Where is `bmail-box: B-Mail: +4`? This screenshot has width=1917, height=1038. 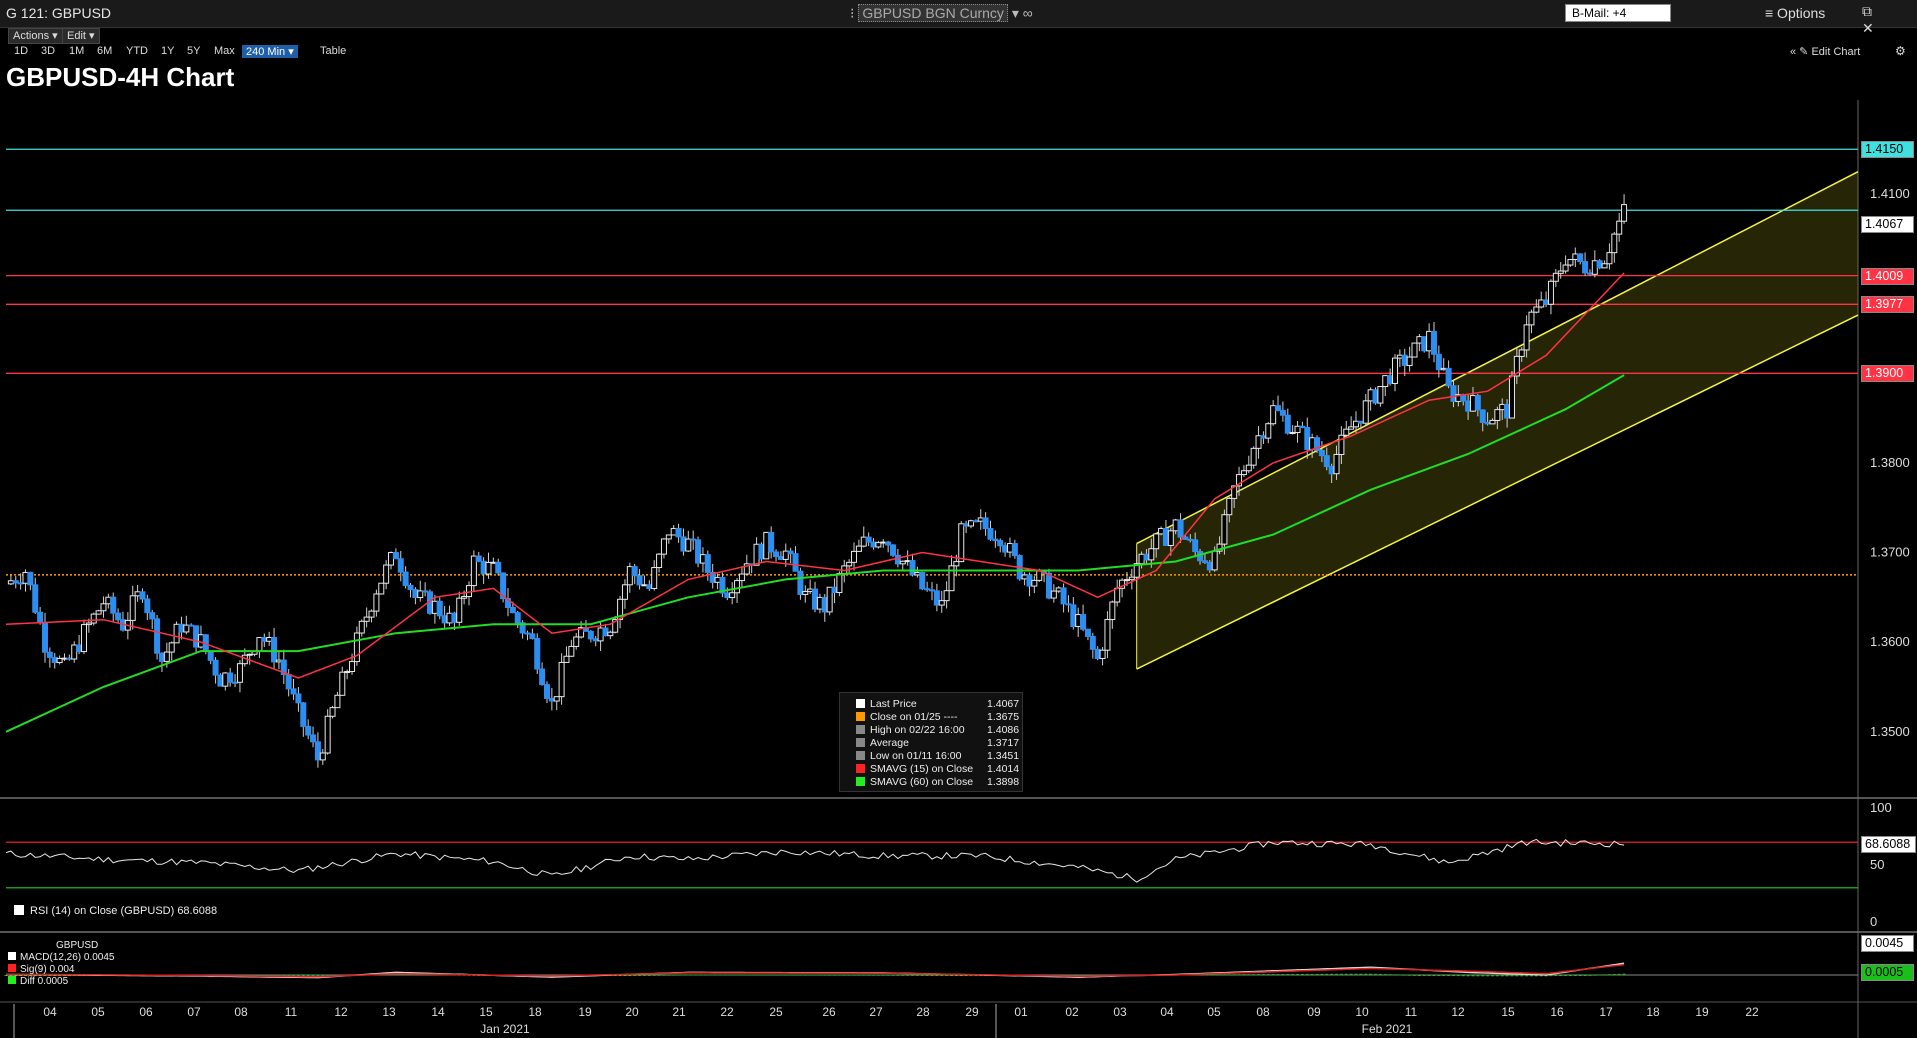 bmail-box: B-Mail: +4 is located at coordinates (1618, 13).